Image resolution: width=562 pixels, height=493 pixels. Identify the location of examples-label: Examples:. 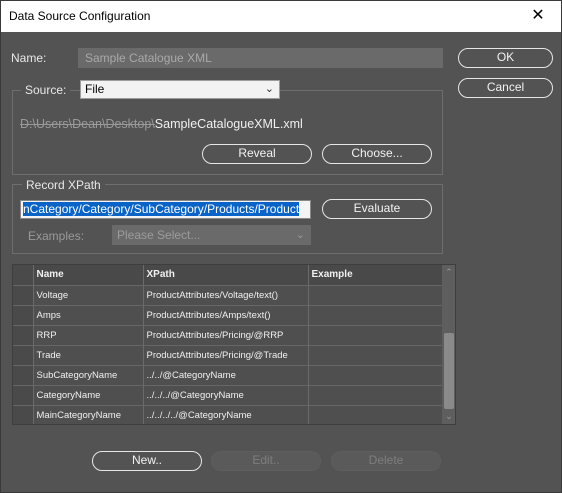
(56, 236).